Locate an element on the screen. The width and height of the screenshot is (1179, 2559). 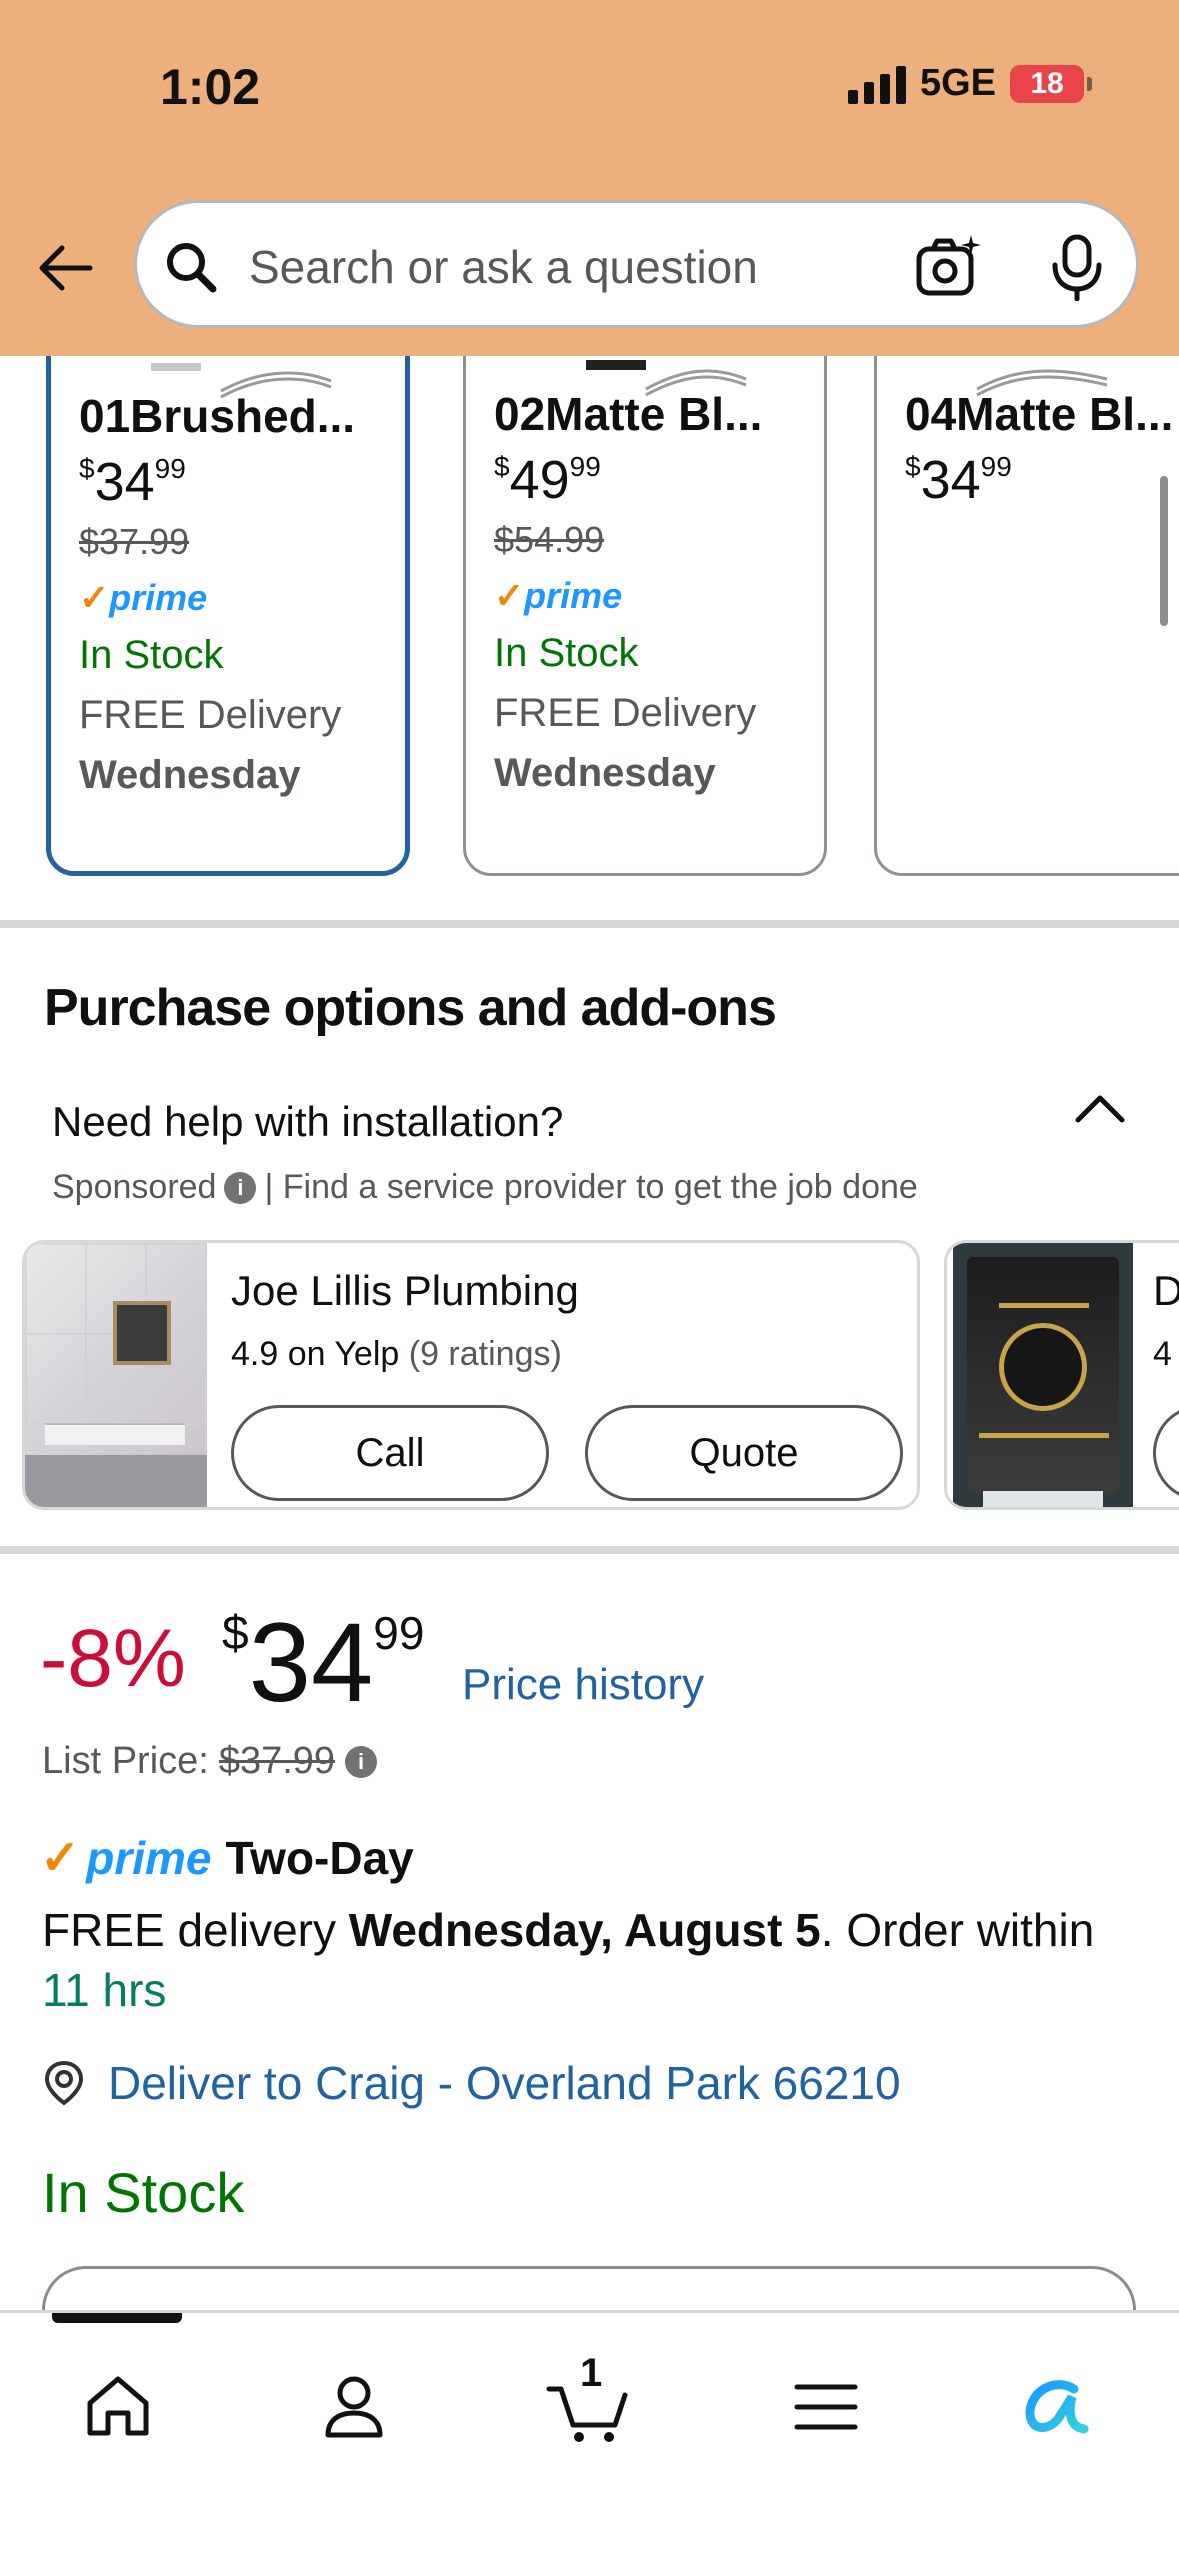
variant-list-price: $37.99 is located at coordinates (134, 541).